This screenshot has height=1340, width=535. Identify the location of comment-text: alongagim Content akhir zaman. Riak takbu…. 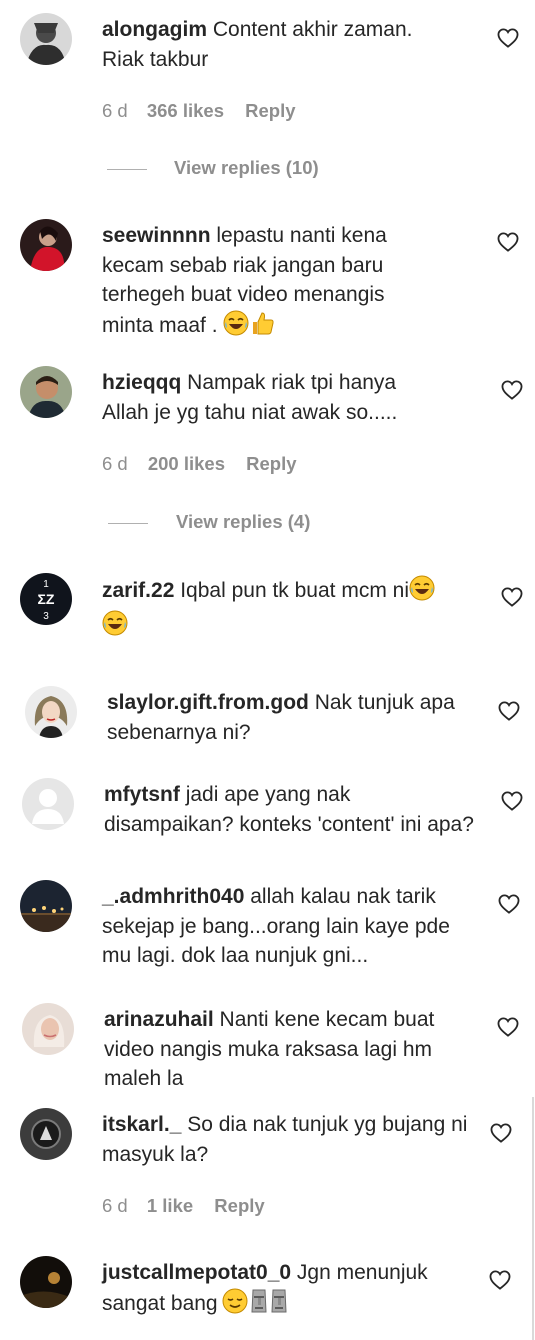
(282, 44).